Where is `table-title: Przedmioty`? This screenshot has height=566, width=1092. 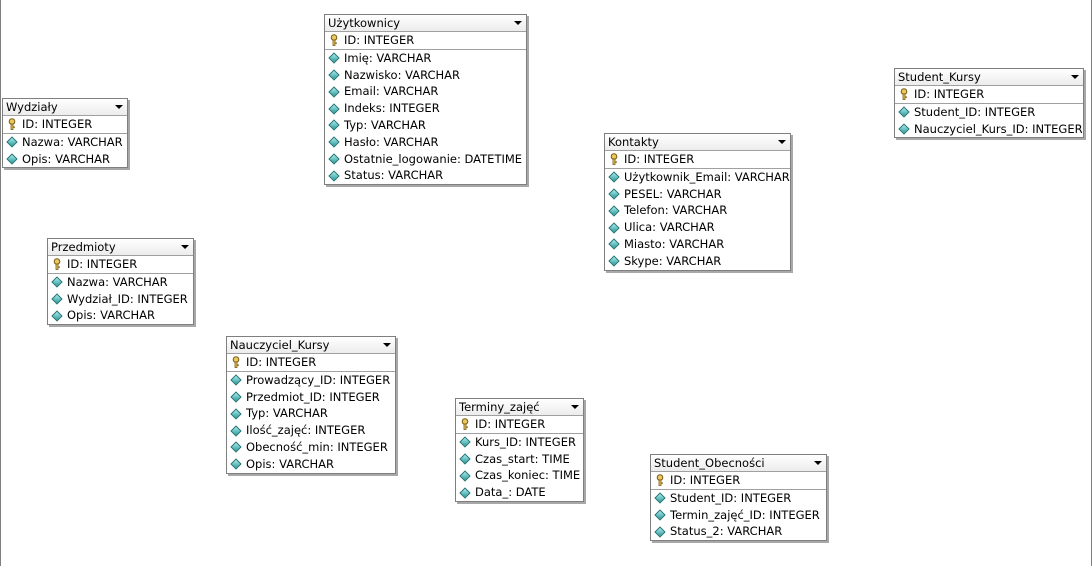
table-title: Przedmioty is located at coordinates (83, 247).